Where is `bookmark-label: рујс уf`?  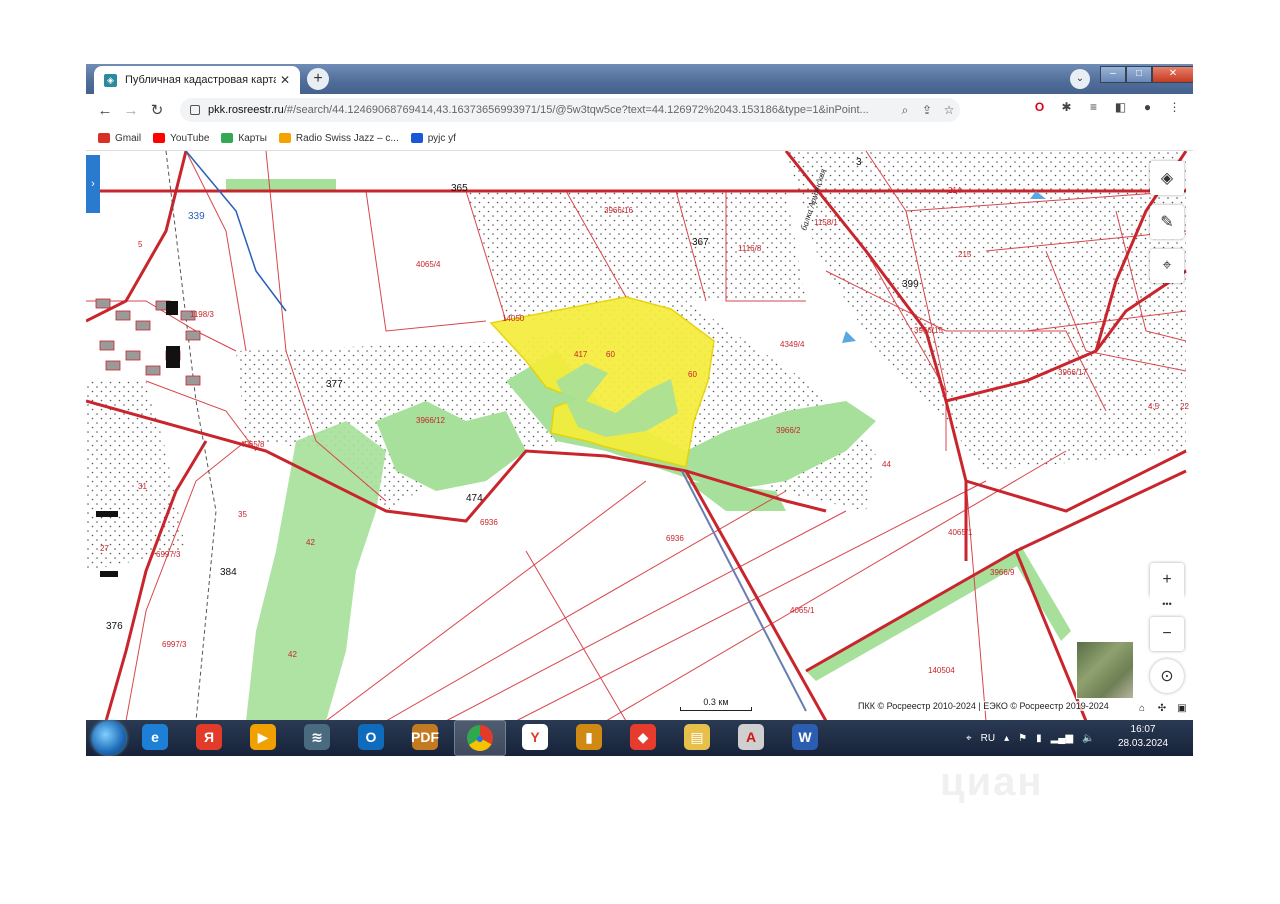
bookmark-label: рујс уf is located at coordinates (441, 138).